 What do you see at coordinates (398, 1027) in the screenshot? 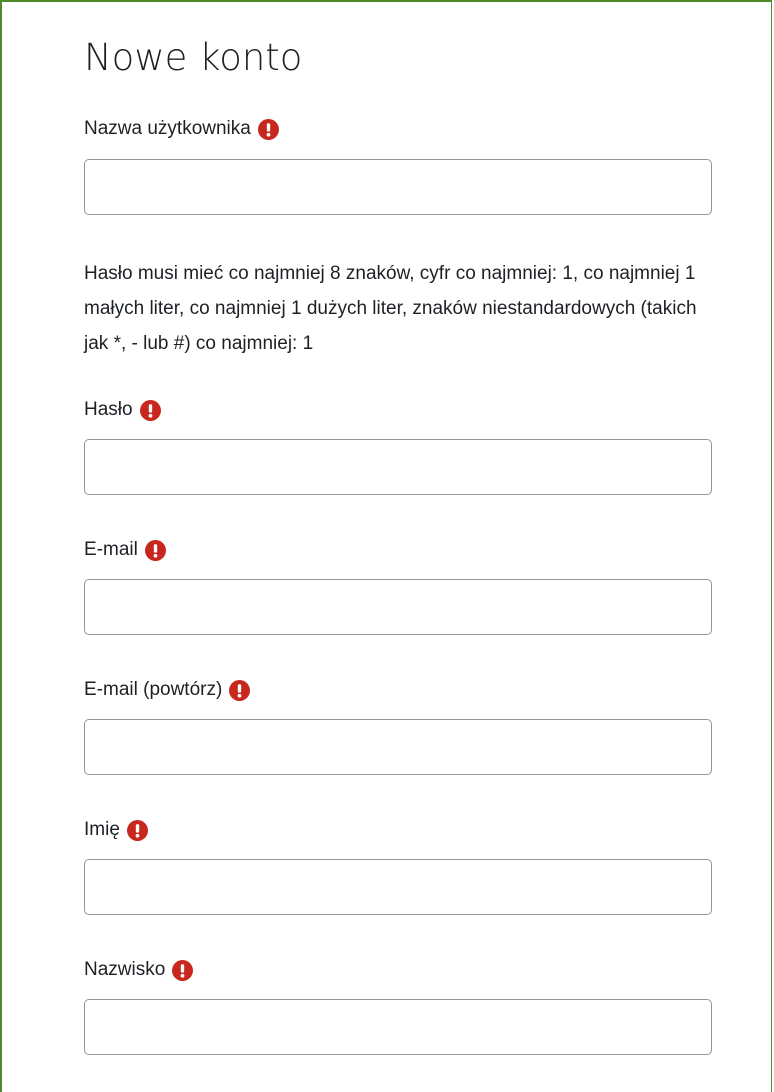
I see `last-name-input` at bounding box center [398, 1027].